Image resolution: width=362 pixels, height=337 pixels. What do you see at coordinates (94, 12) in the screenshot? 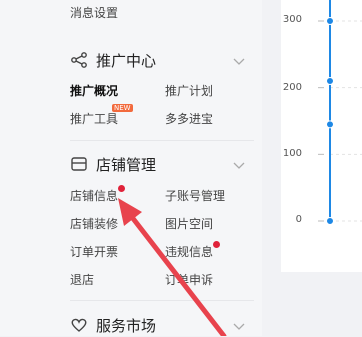
I see `sidebar-item-message-settings: 消息设置` at bounding box center [94, 12].